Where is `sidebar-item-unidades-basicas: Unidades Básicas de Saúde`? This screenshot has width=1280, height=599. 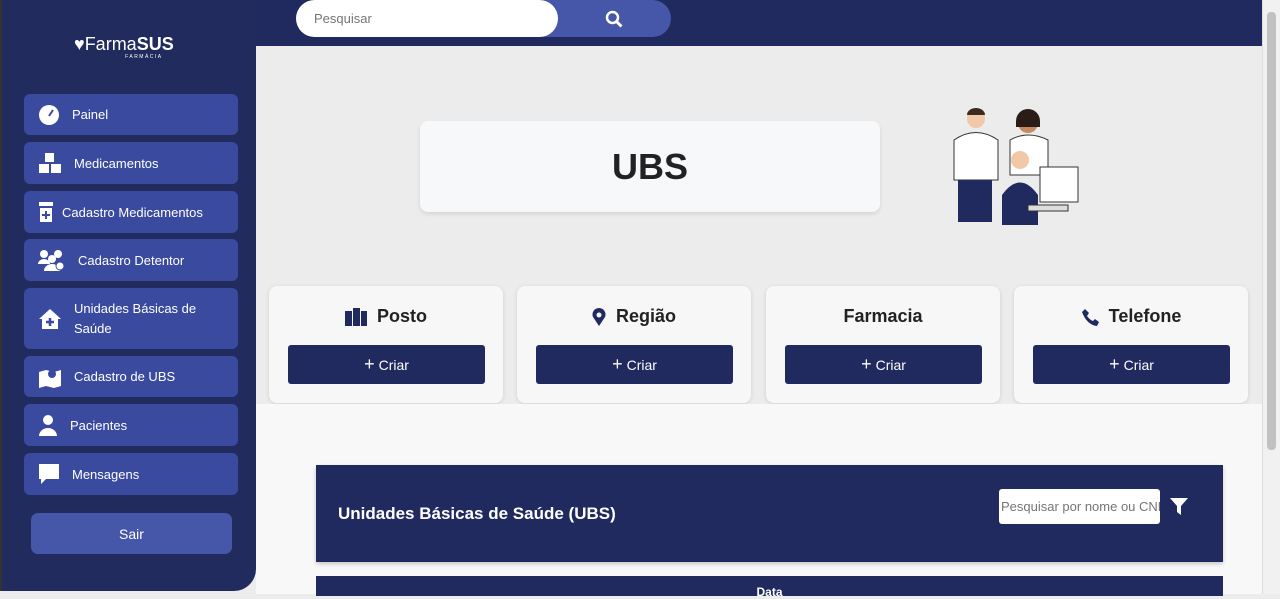
sidebar-item-unidades-basicas: Unidades Básicas de Saúde is located at coordinates (131, 318).